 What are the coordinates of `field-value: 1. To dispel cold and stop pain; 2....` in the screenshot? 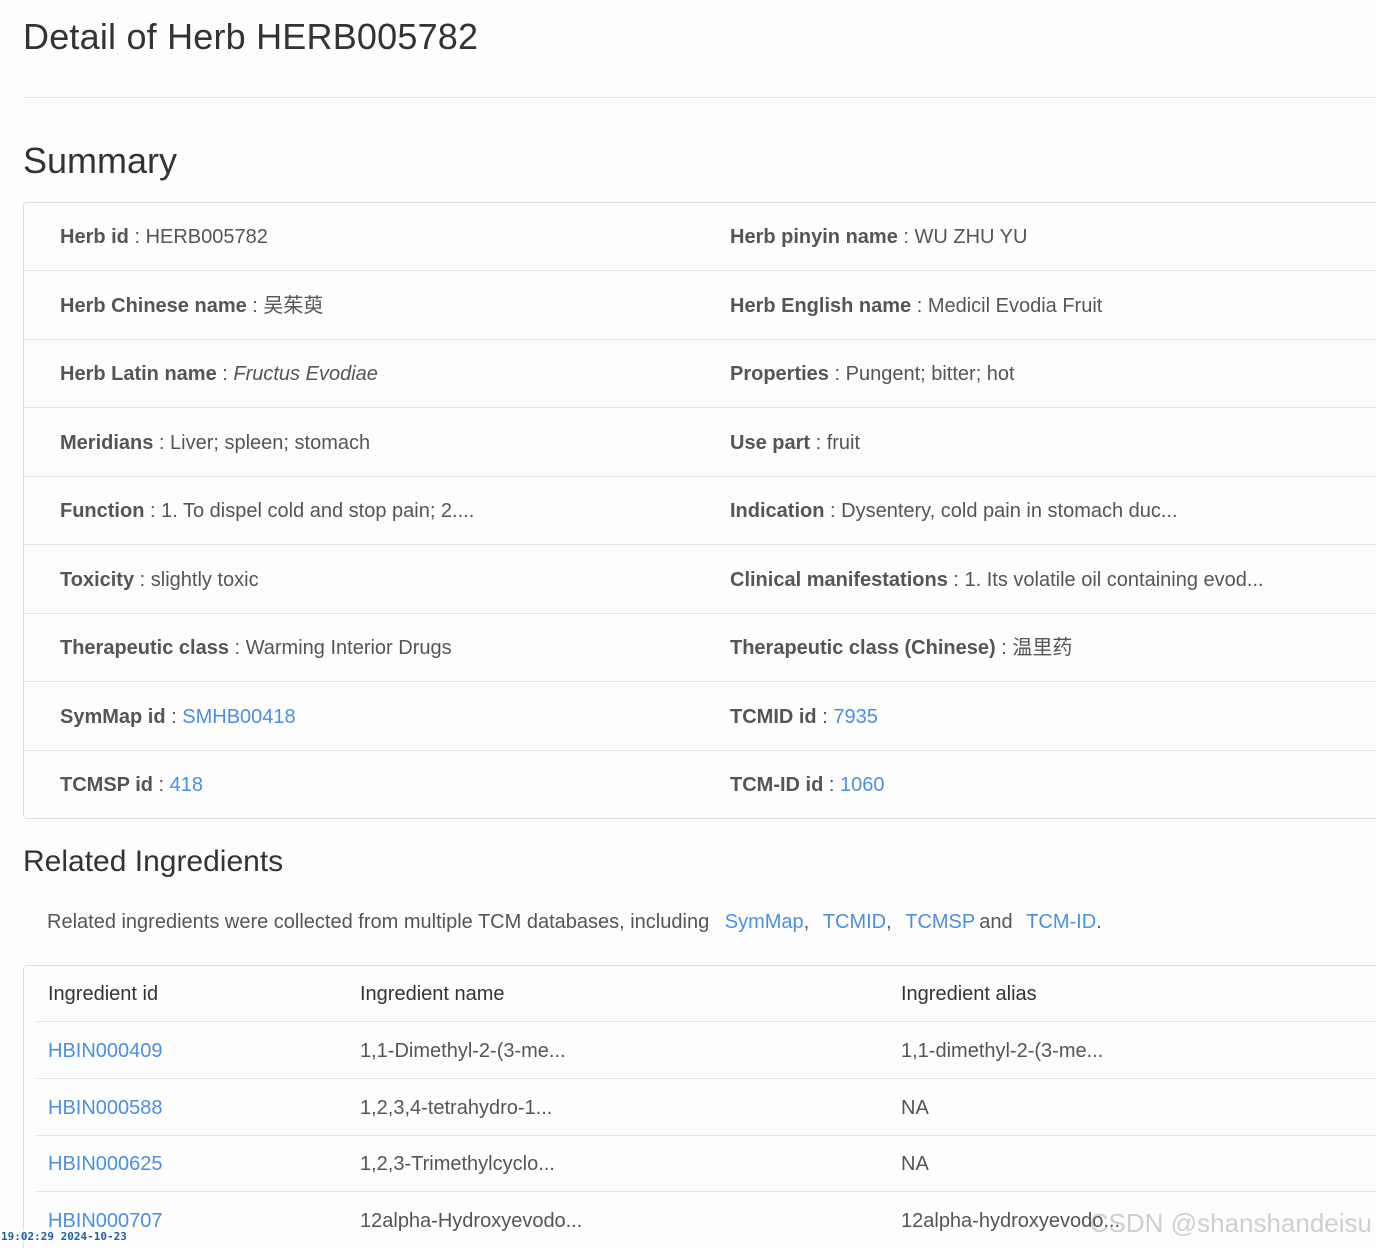 It's located at (318, 511).